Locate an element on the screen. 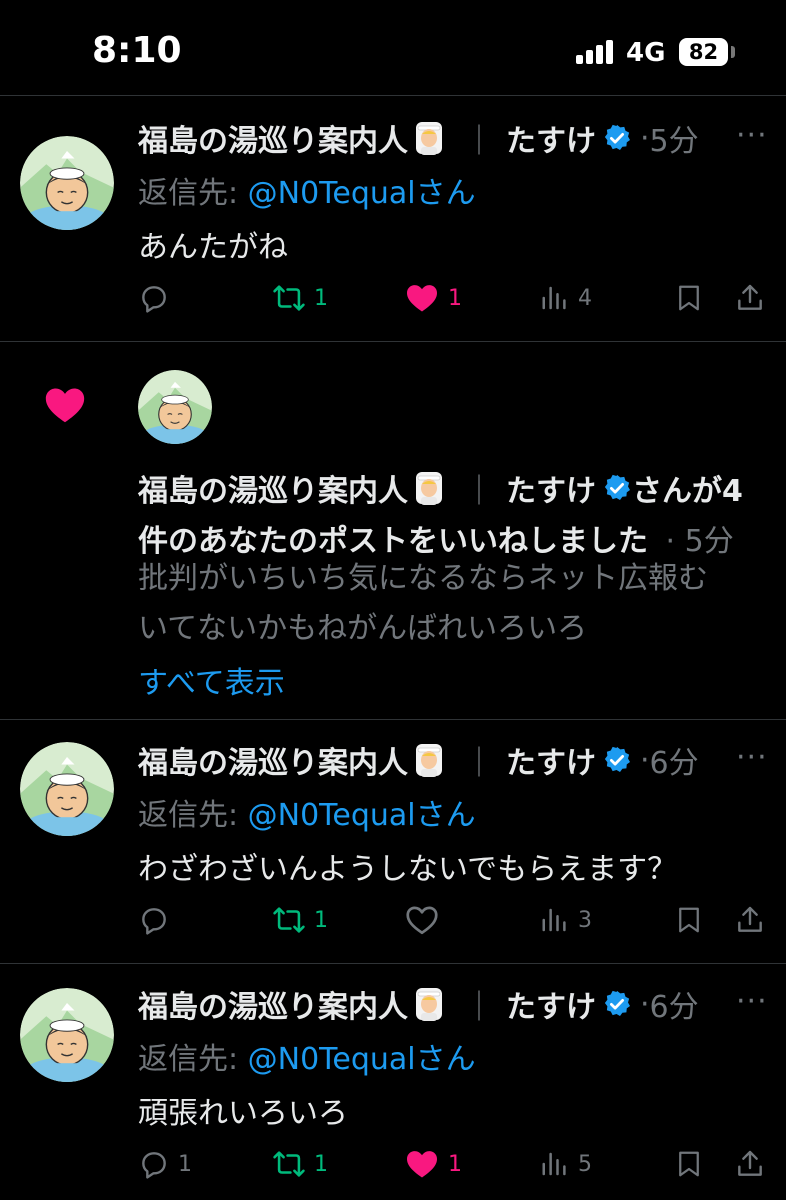 This screenshot has height=1200, width=786. views-button: 4 is located at coordinates (566, 298).